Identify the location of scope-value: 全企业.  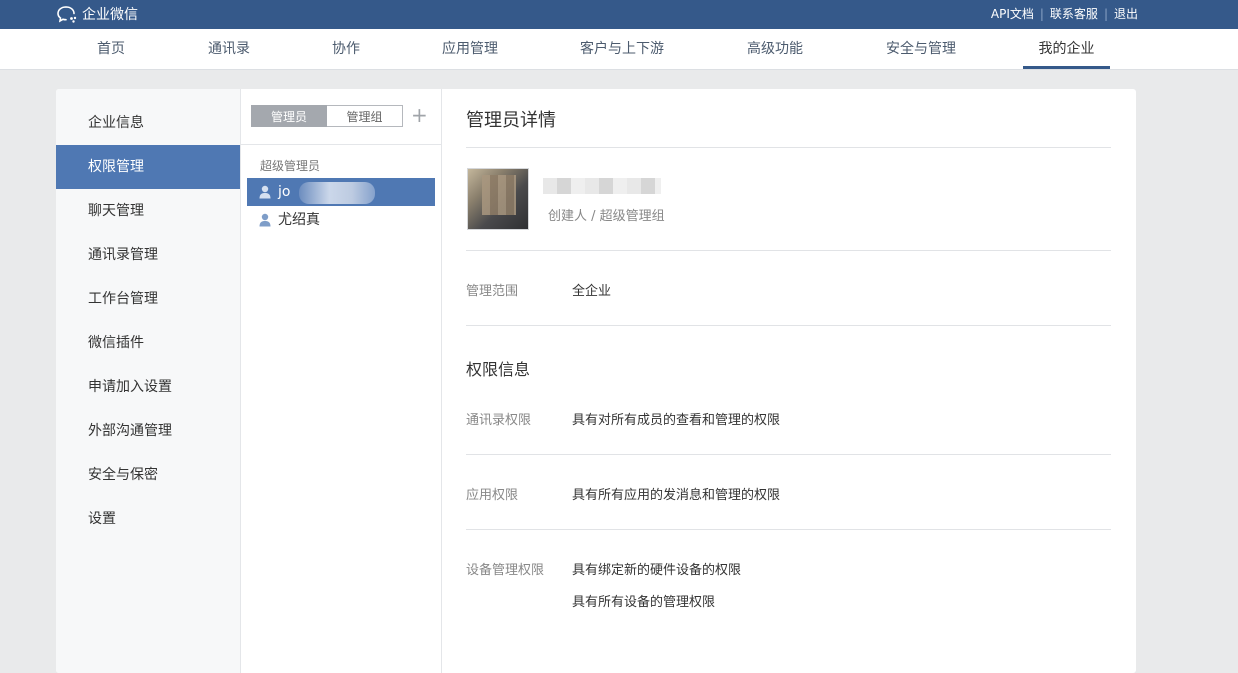
(592, 291).